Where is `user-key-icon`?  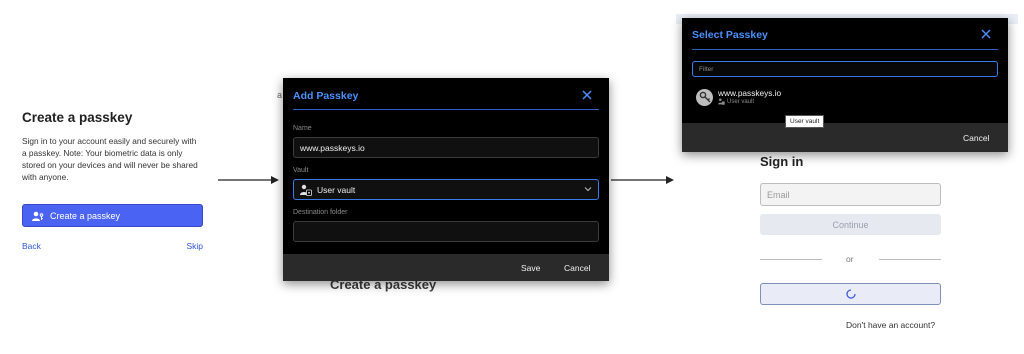
user-key-icon is located at coordinates (38, 216).